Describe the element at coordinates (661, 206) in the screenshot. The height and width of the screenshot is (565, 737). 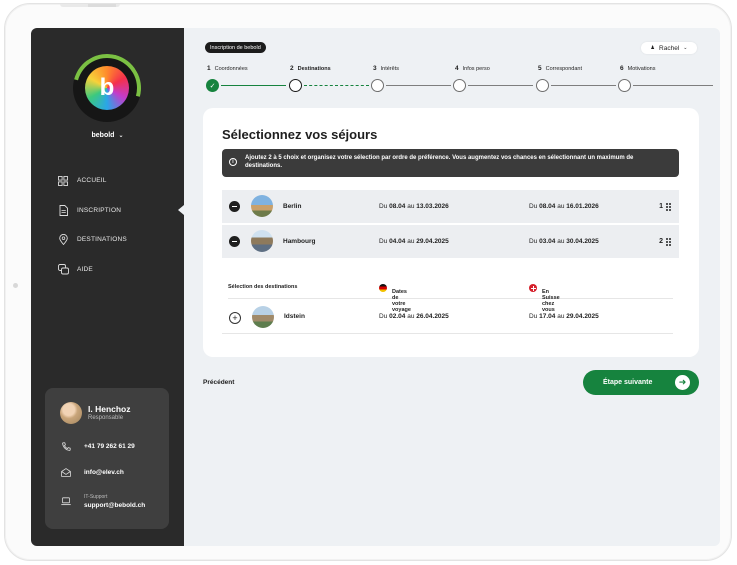
I see `rank-number: 1` at that location.